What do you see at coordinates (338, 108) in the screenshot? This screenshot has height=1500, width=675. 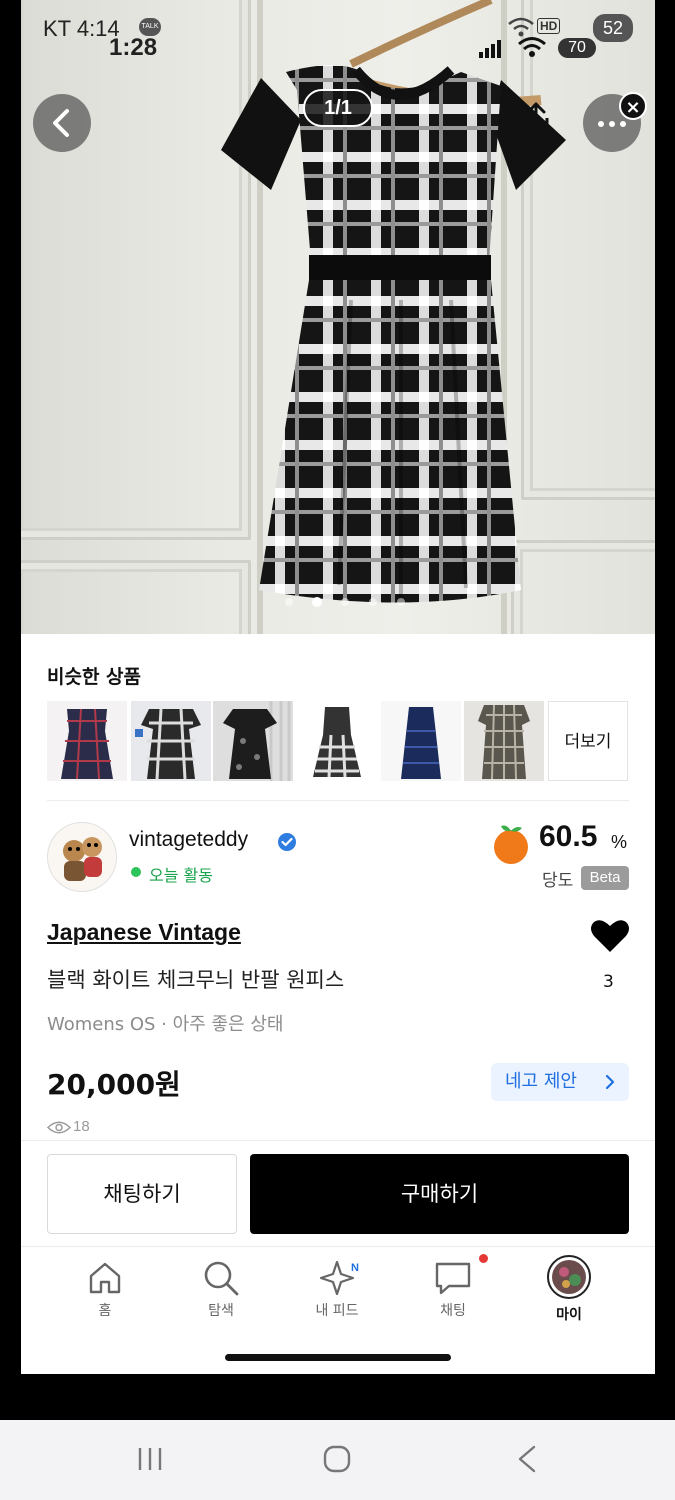 I see `image-counter: 1/1` at bounding box center [338, 108].